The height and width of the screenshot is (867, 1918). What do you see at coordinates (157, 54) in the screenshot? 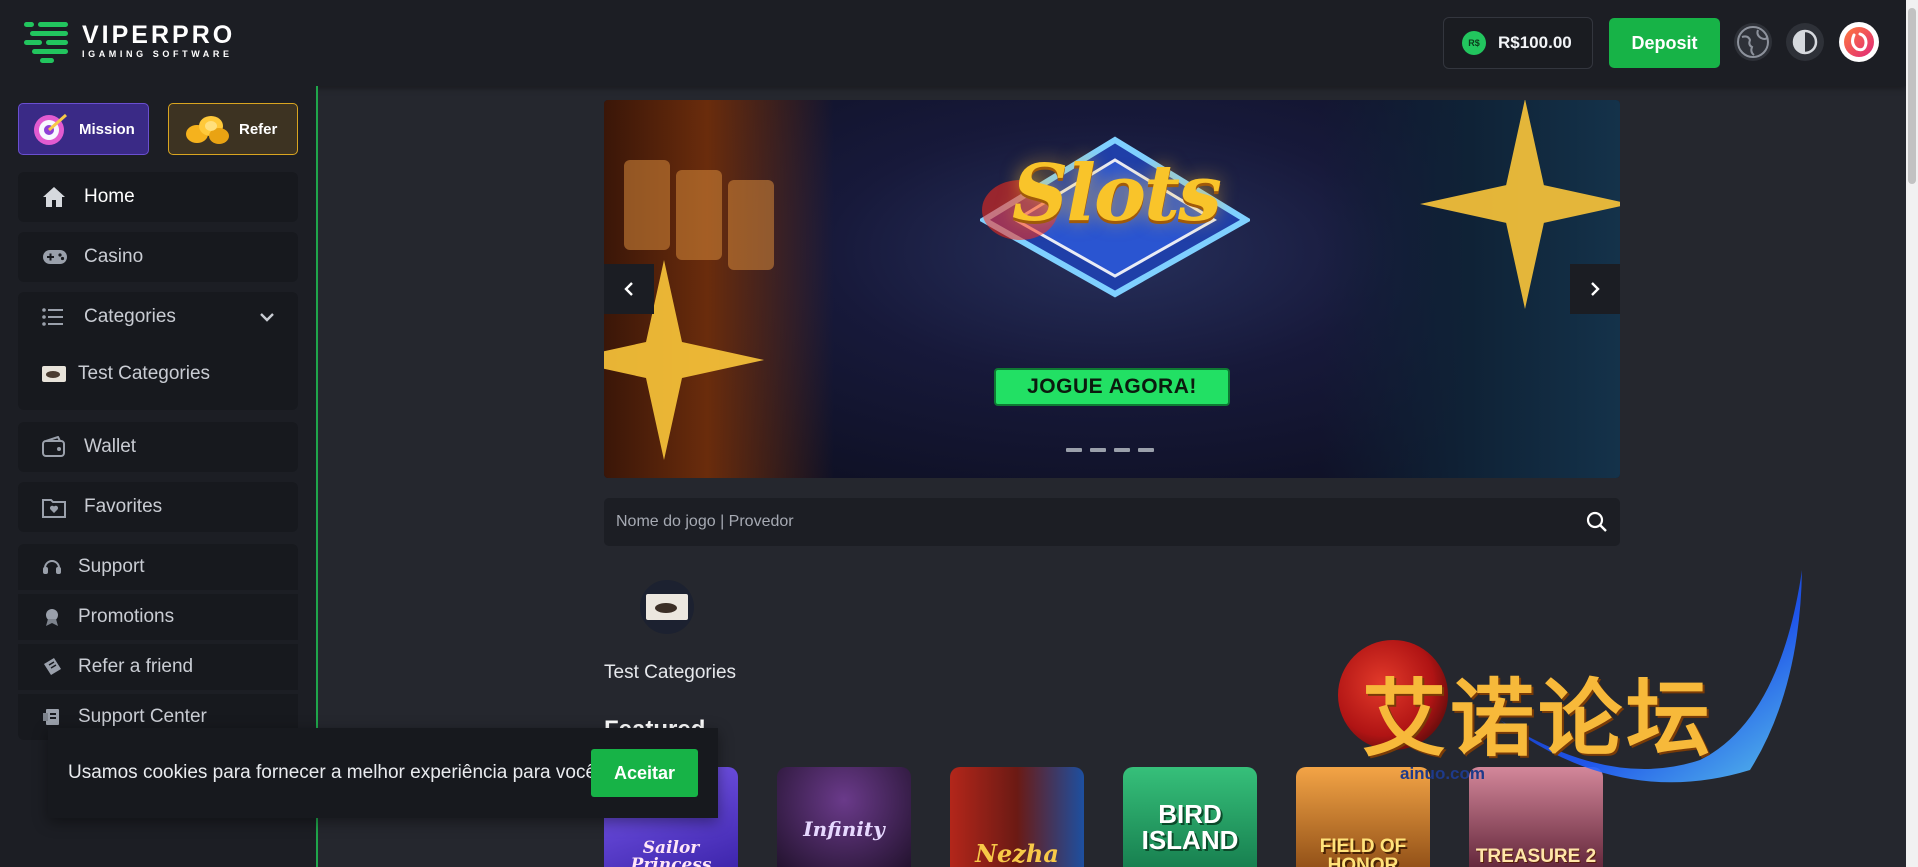
I see `brand-tagline: IGAMING SOFTWARE` at bounding box center [157, 54].